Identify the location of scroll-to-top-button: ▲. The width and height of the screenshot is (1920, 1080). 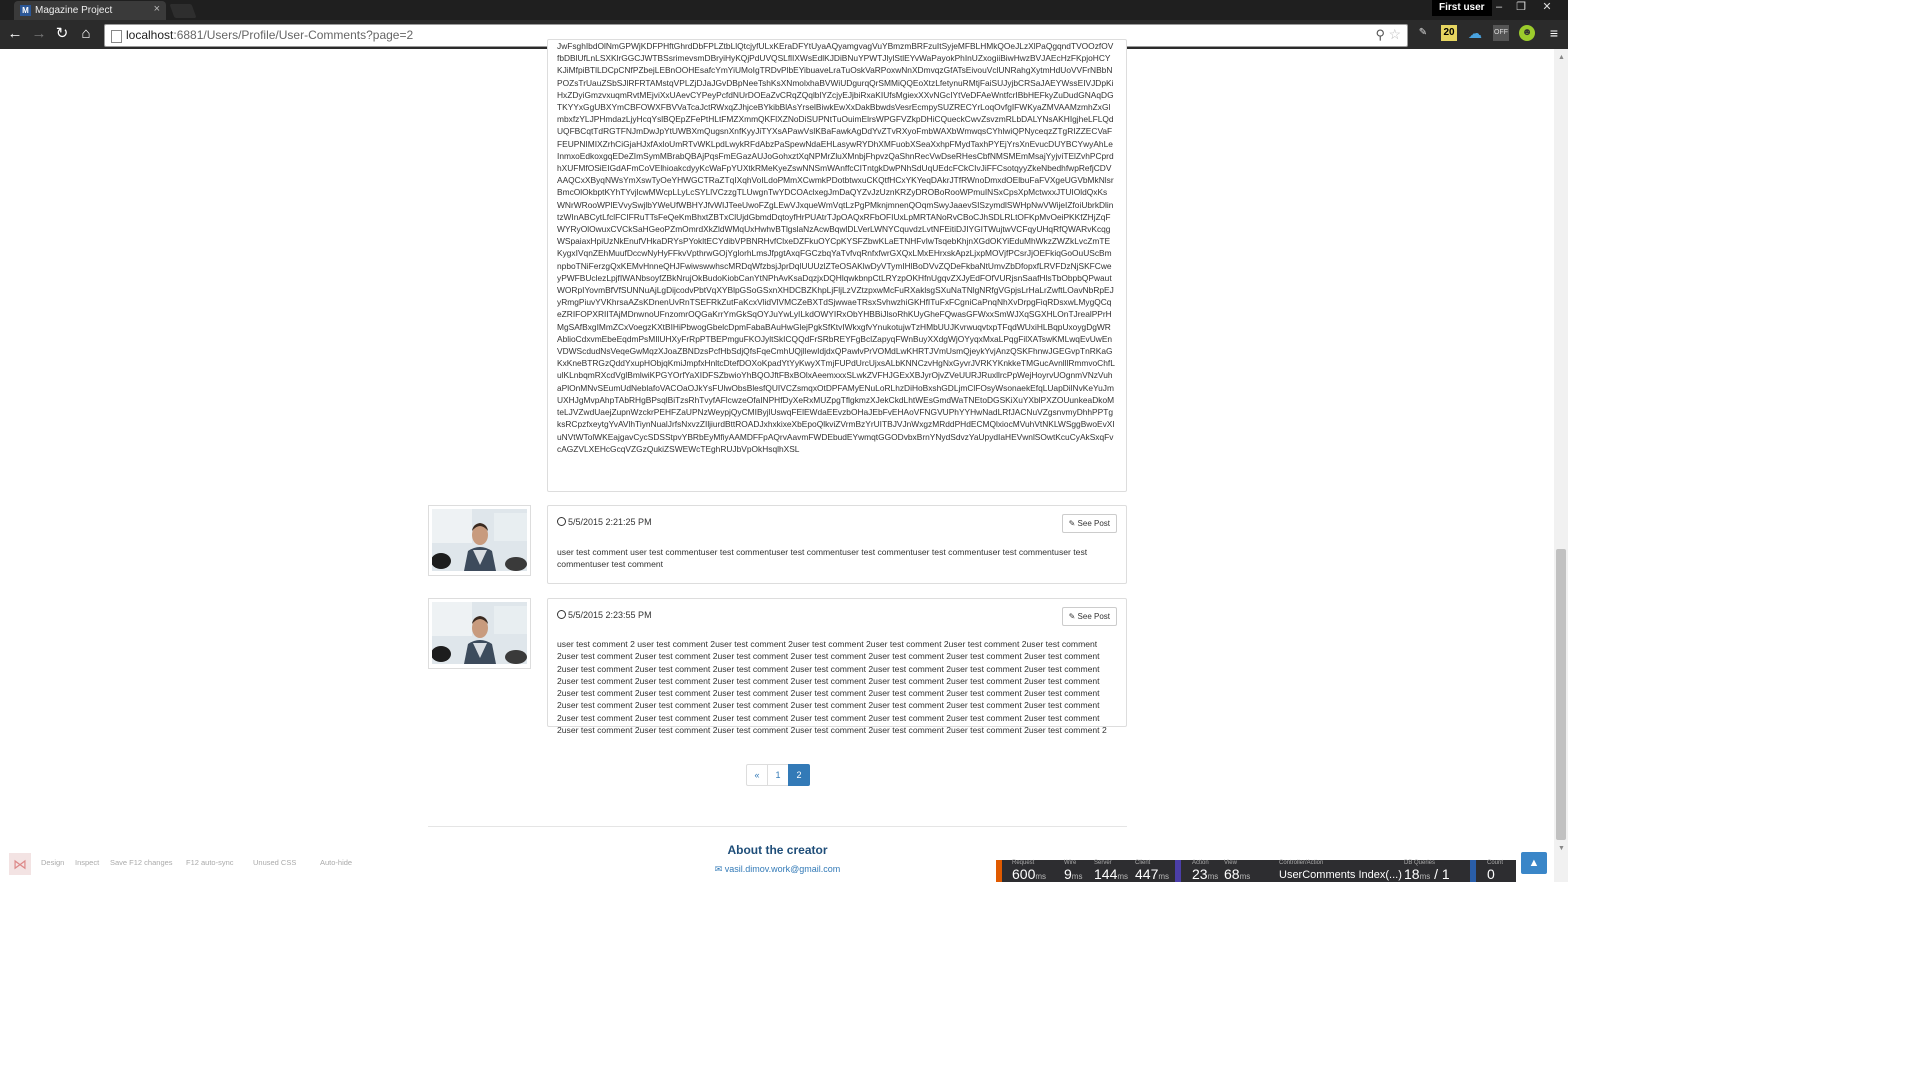
(1534, 863).